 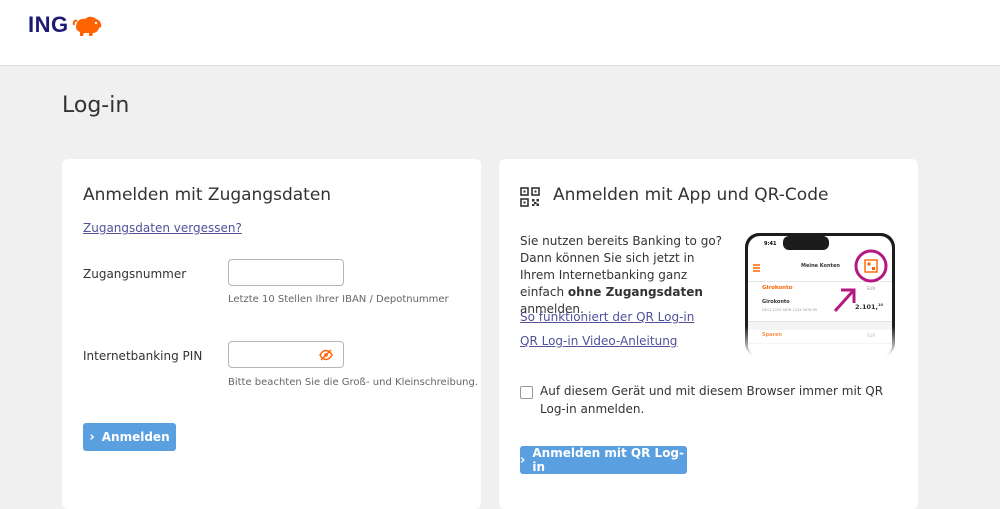 I want to click on phone-illustration, so click(x=820, y=295).